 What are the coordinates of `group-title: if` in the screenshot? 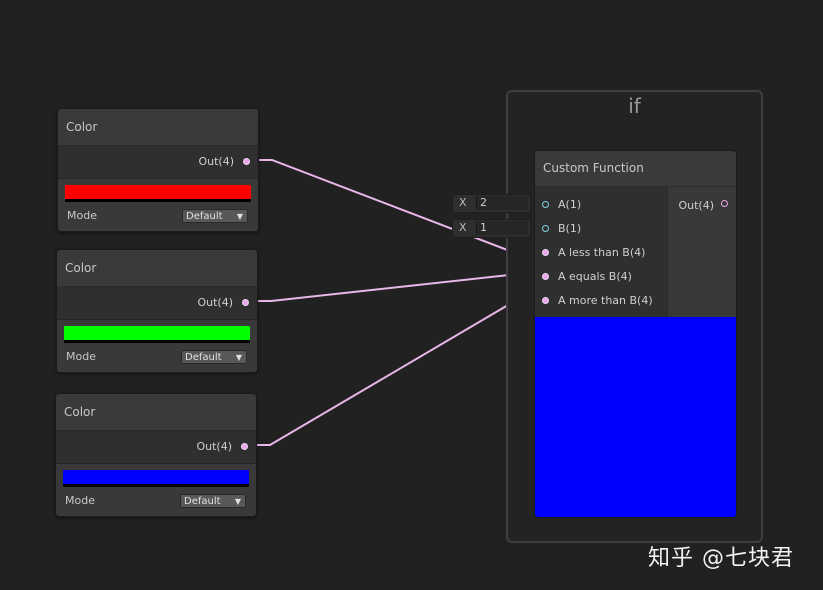 It's located at (634, 106).